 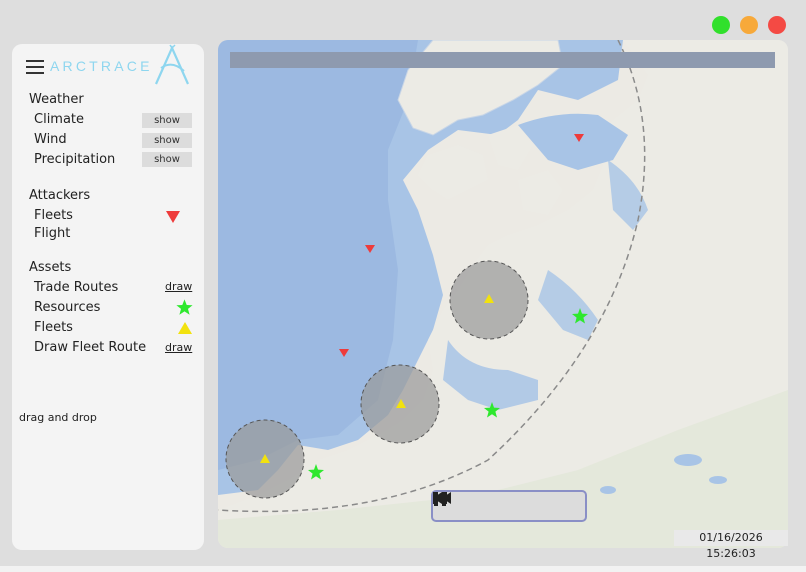 I want to click on arctrace-logo-icon, so click(x=172, y=64).